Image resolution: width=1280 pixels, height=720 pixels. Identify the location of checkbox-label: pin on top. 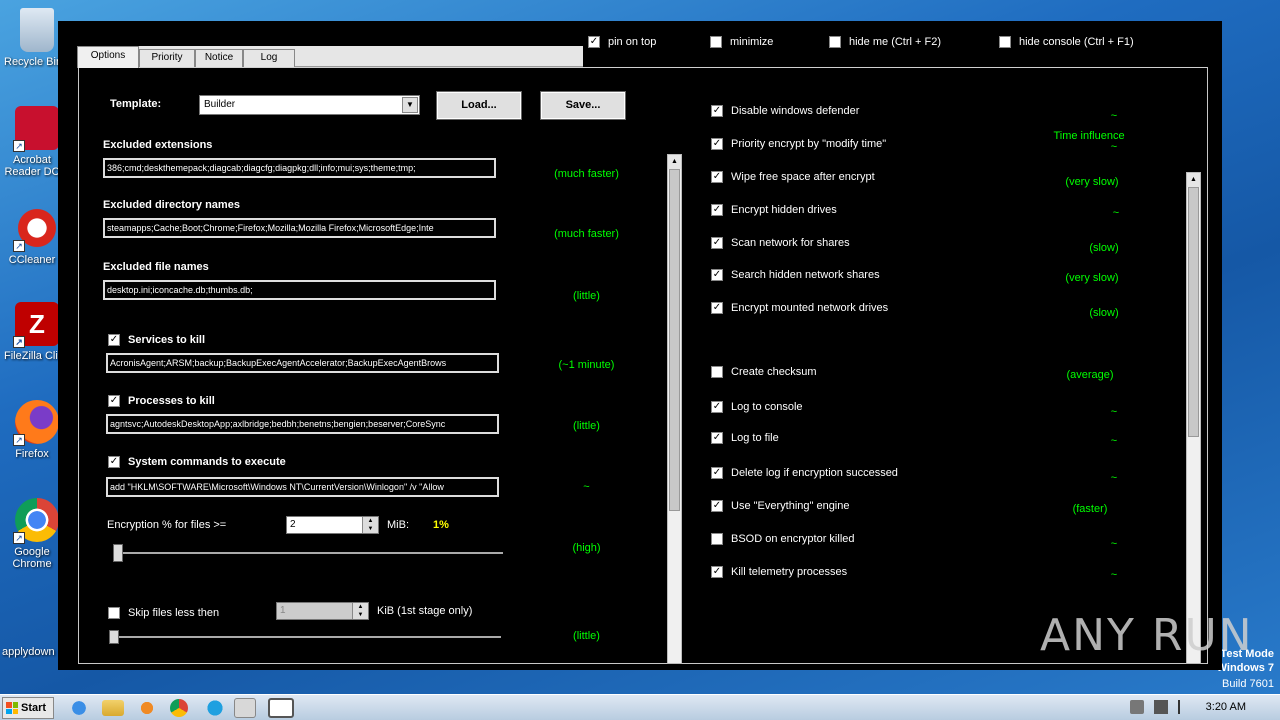
(632, 42).